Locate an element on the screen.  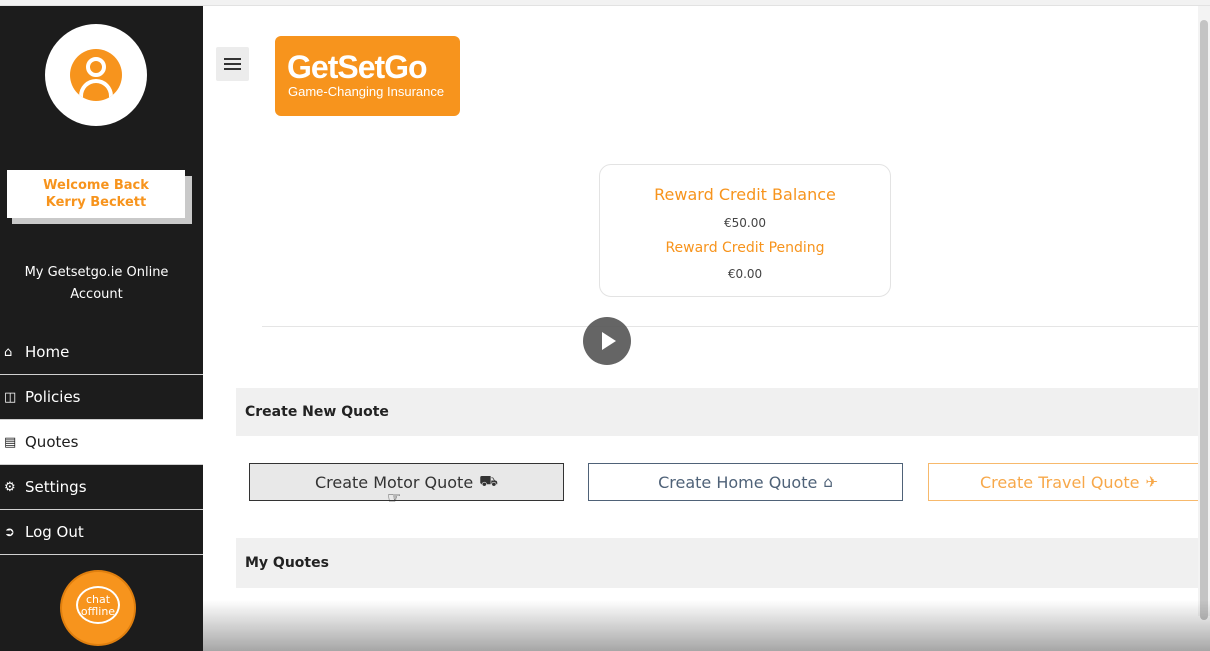
folder-icon: ◫ is located at coordinates (10, 397).